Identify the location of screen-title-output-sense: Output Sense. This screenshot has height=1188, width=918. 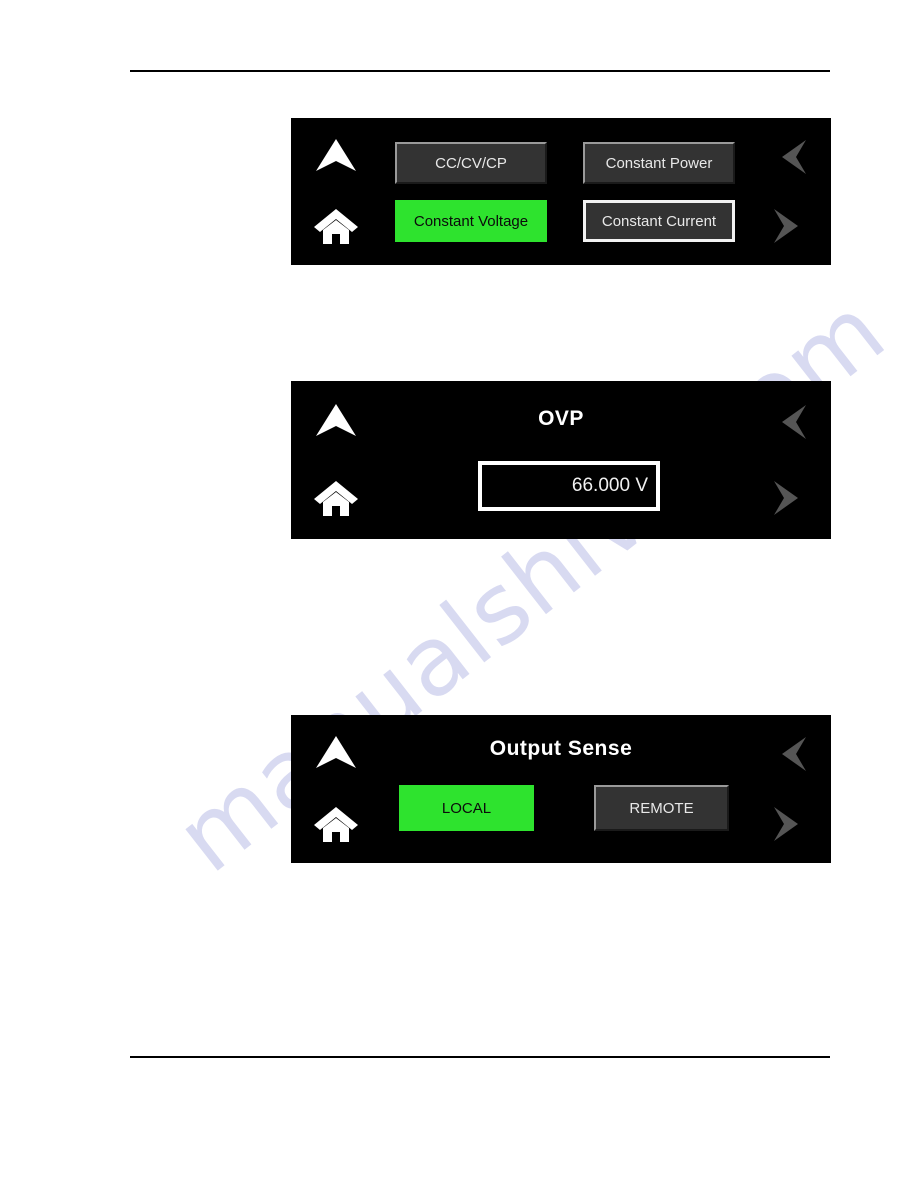
(561, 748).